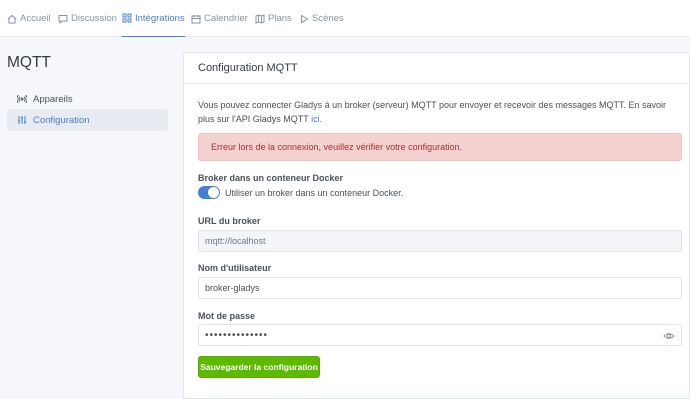 This screenshot has width=690, height=399. What do you see at coordinates (440, 241) in the screenshot?
I see `url-field: mqtt://localhost` at bounding box center [440, 241].